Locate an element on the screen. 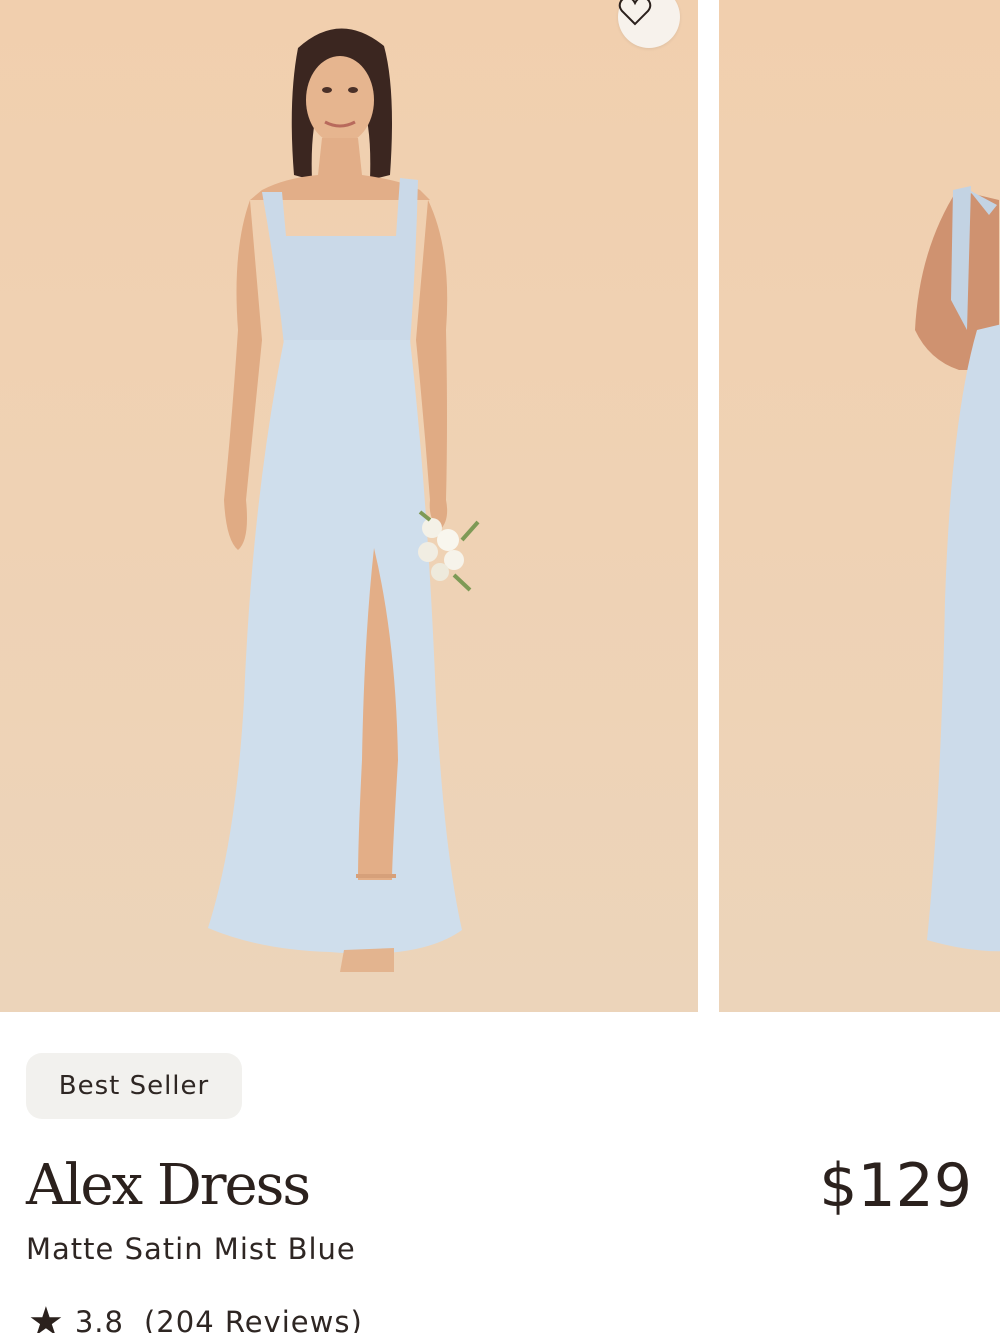  review-count-link: (204 Reviews) is located at coordinates (253, 1319).